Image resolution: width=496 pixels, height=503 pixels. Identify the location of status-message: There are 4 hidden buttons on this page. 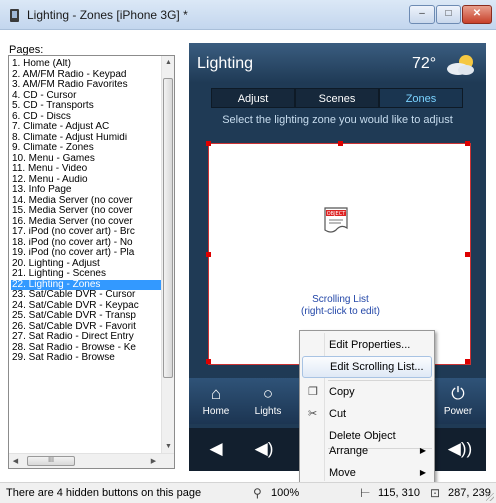
(104, 493).